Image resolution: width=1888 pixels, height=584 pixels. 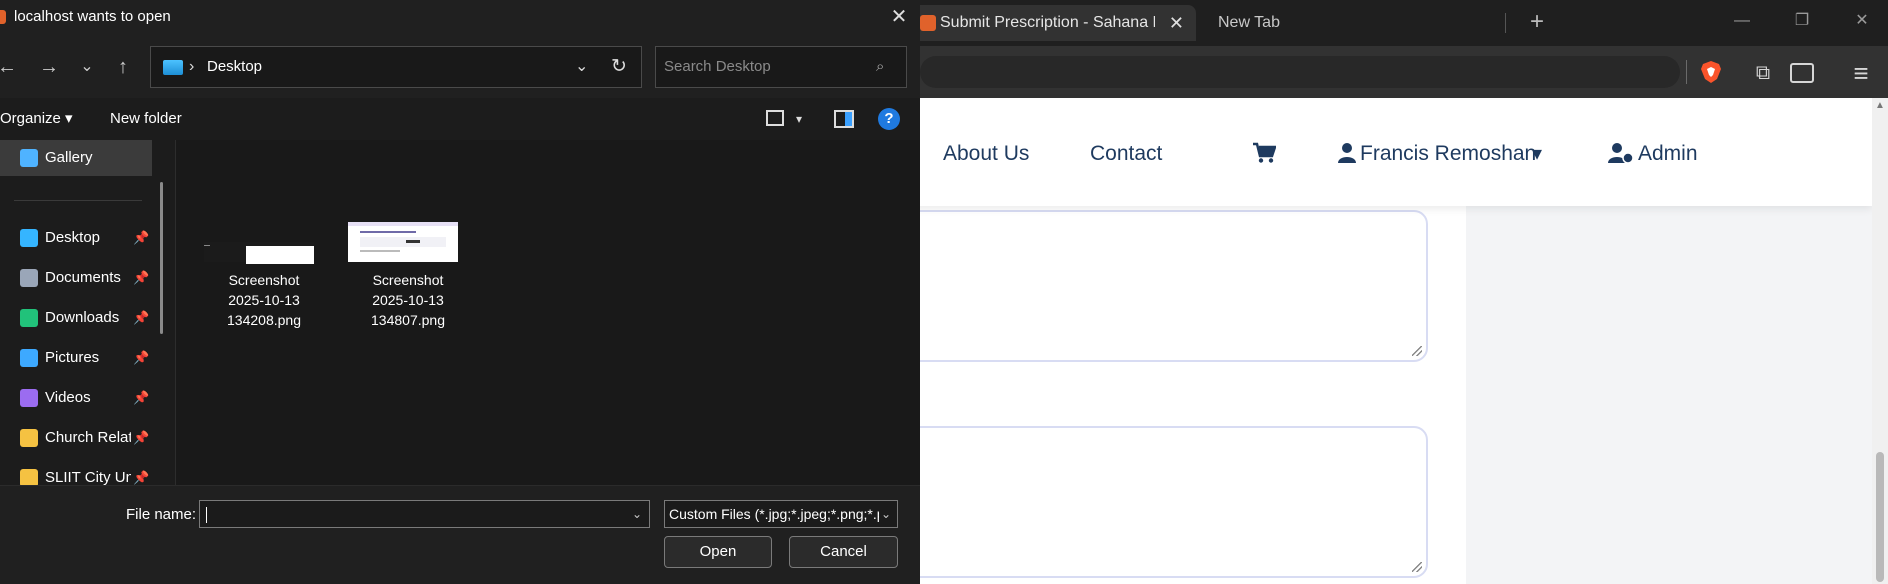 I want to click on nav-item-pictures: Pictures 📌, so click(x=76, y=358).